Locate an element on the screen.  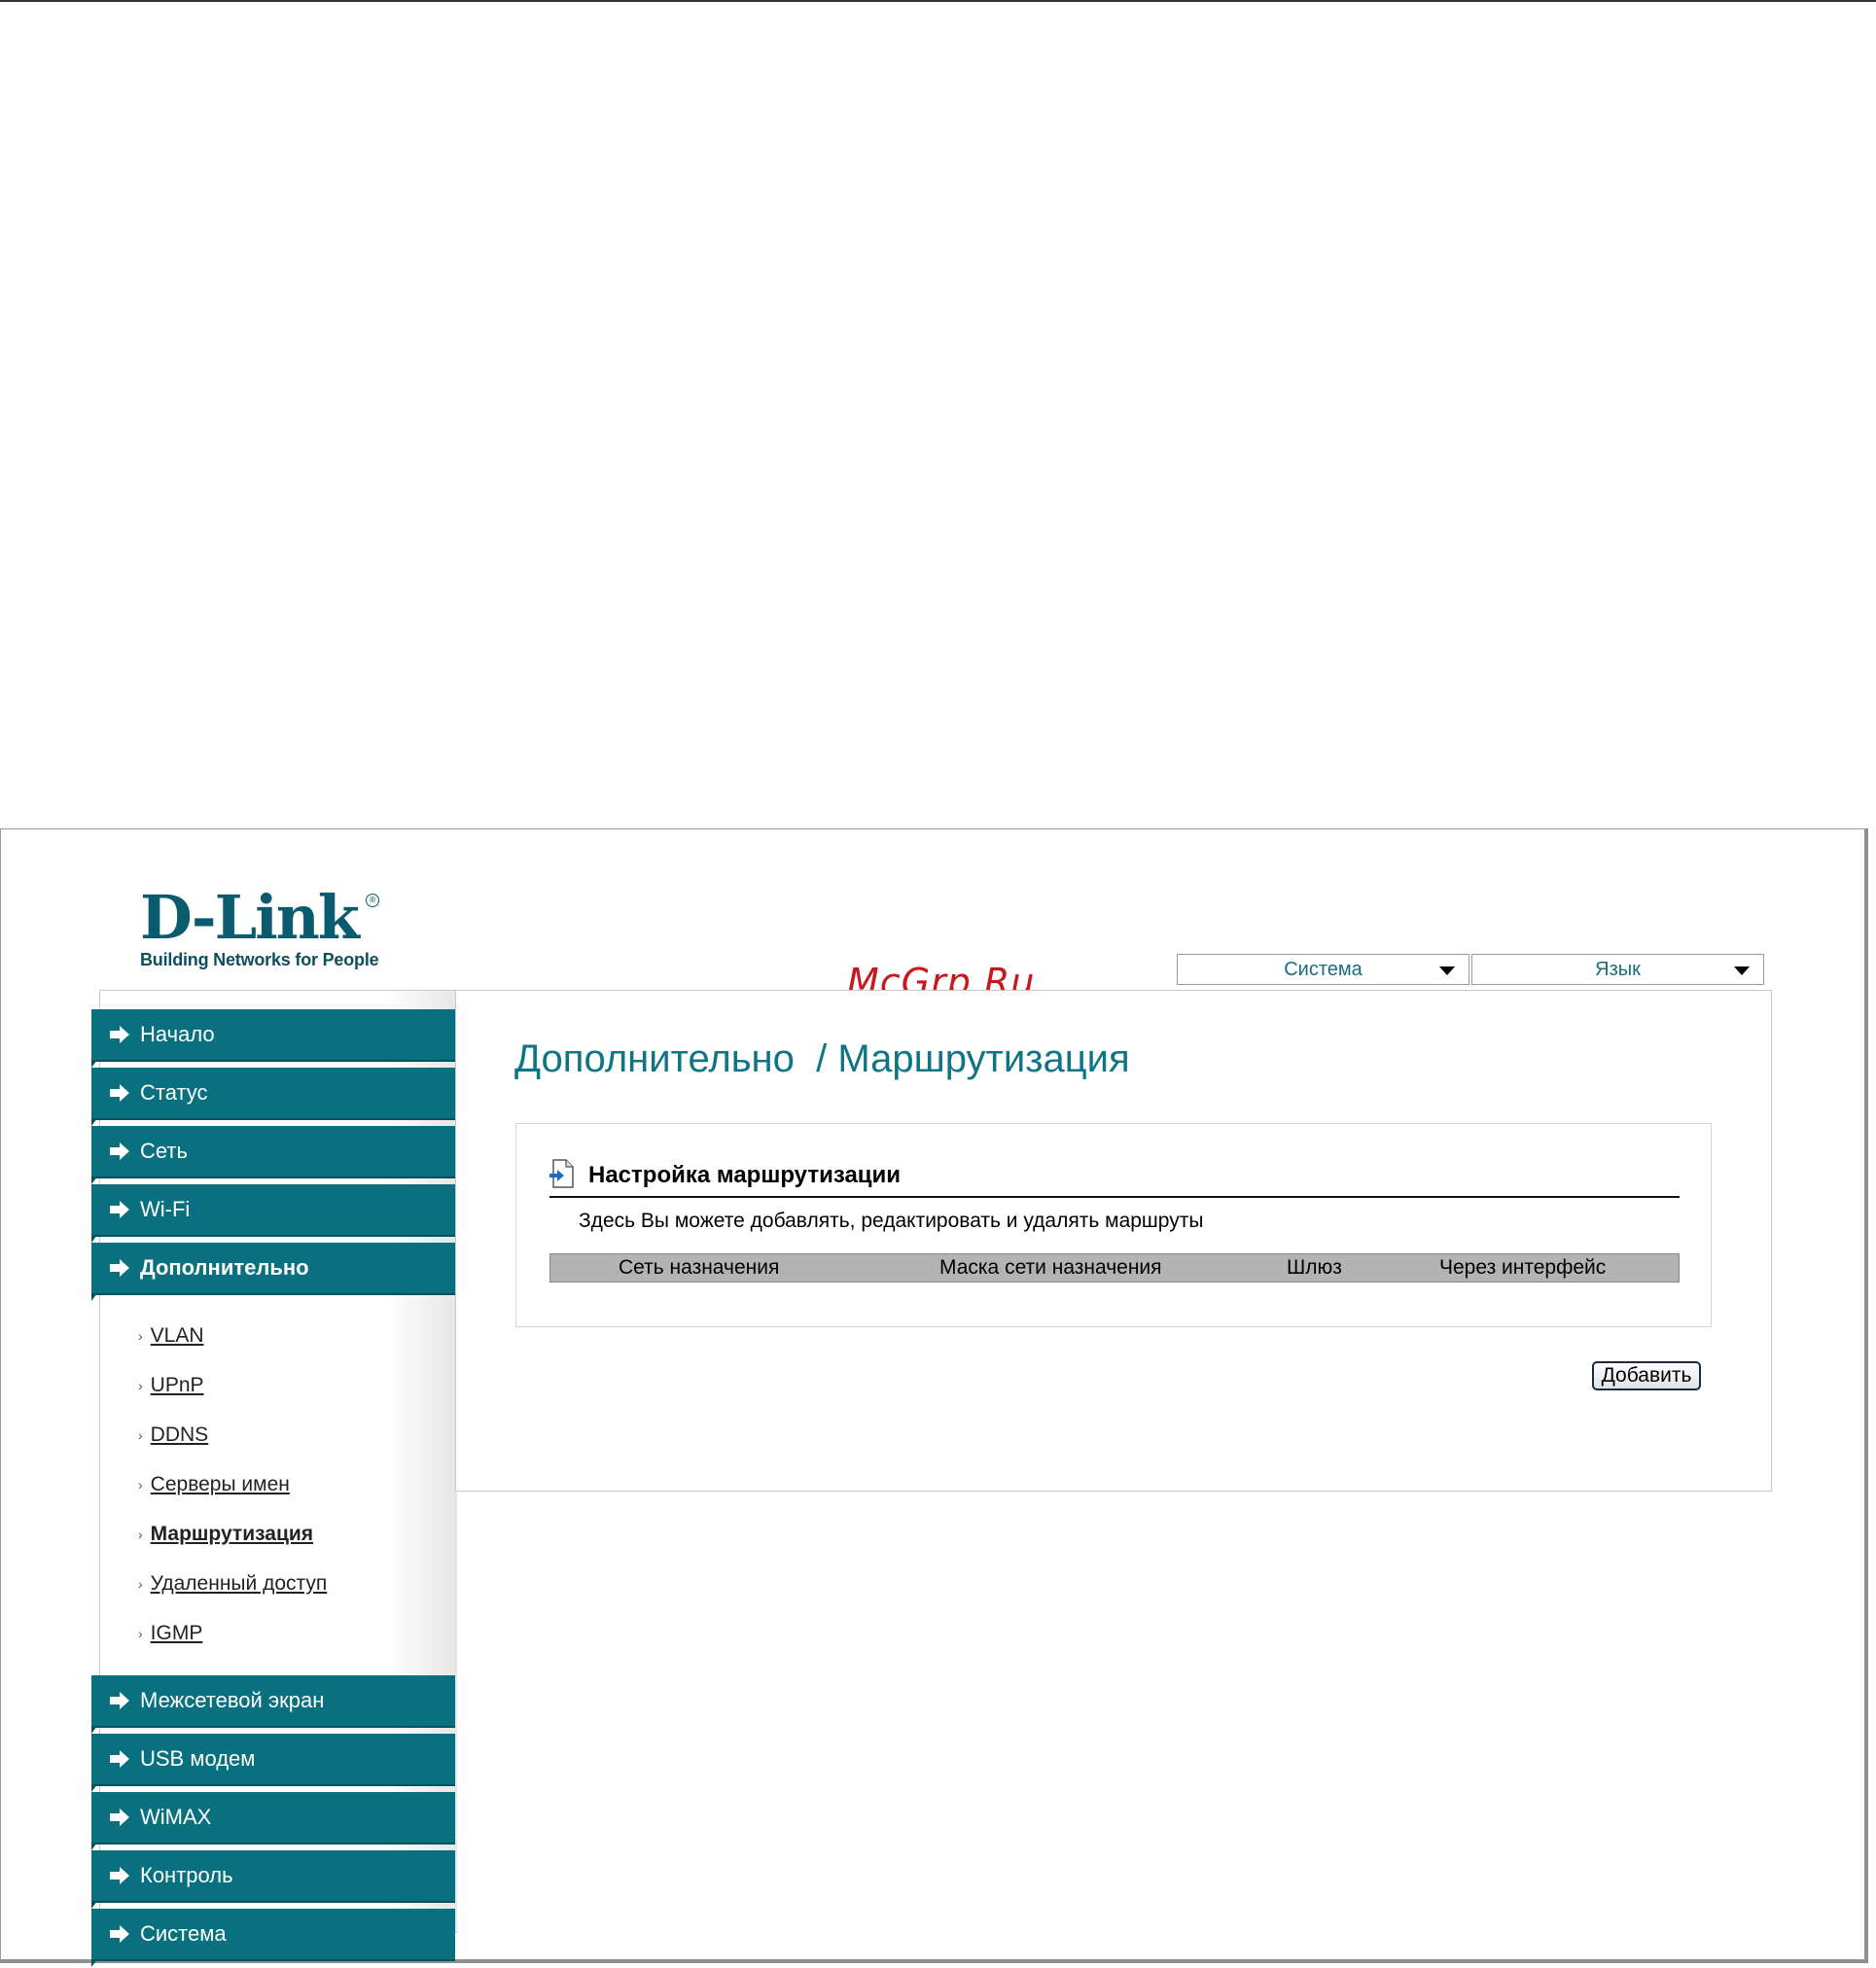
column-header-netmask: Маска сети назначения is located at coordinates (1050, 1268).